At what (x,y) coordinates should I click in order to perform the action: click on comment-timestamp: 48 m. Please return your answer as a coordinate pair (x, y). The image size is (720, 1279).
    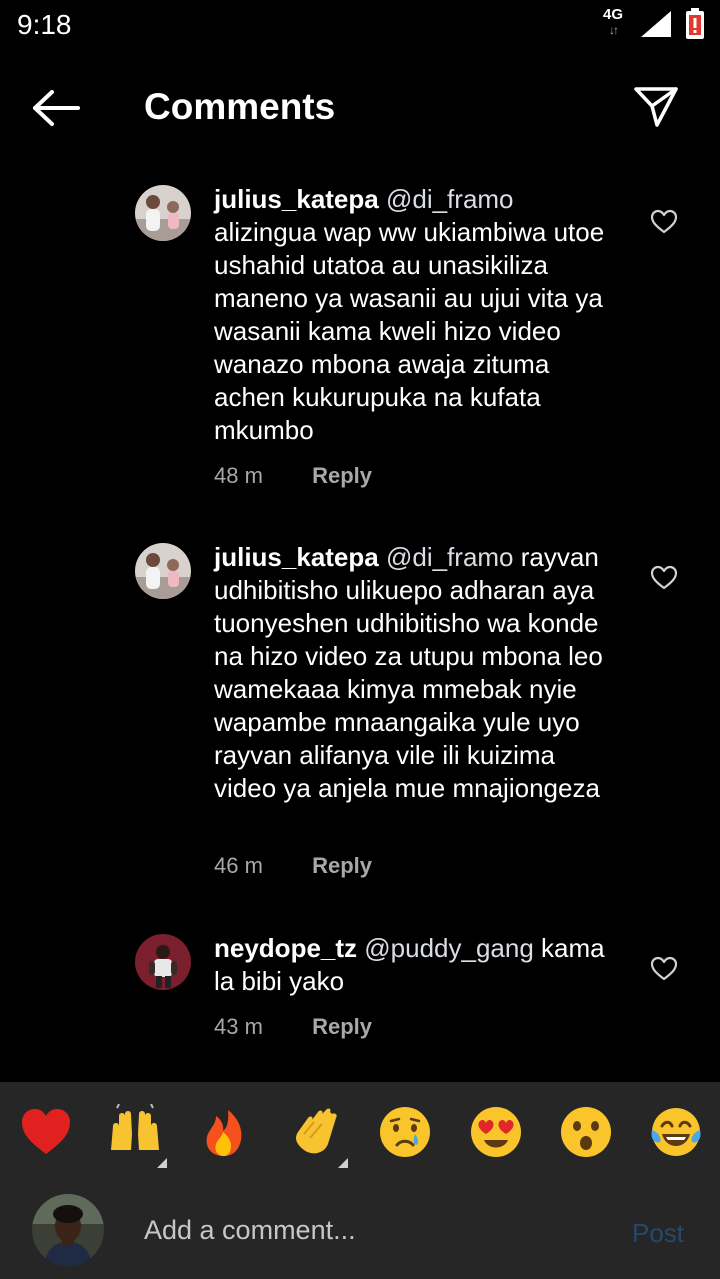
    Looking at the image, I should click on (238, 475).